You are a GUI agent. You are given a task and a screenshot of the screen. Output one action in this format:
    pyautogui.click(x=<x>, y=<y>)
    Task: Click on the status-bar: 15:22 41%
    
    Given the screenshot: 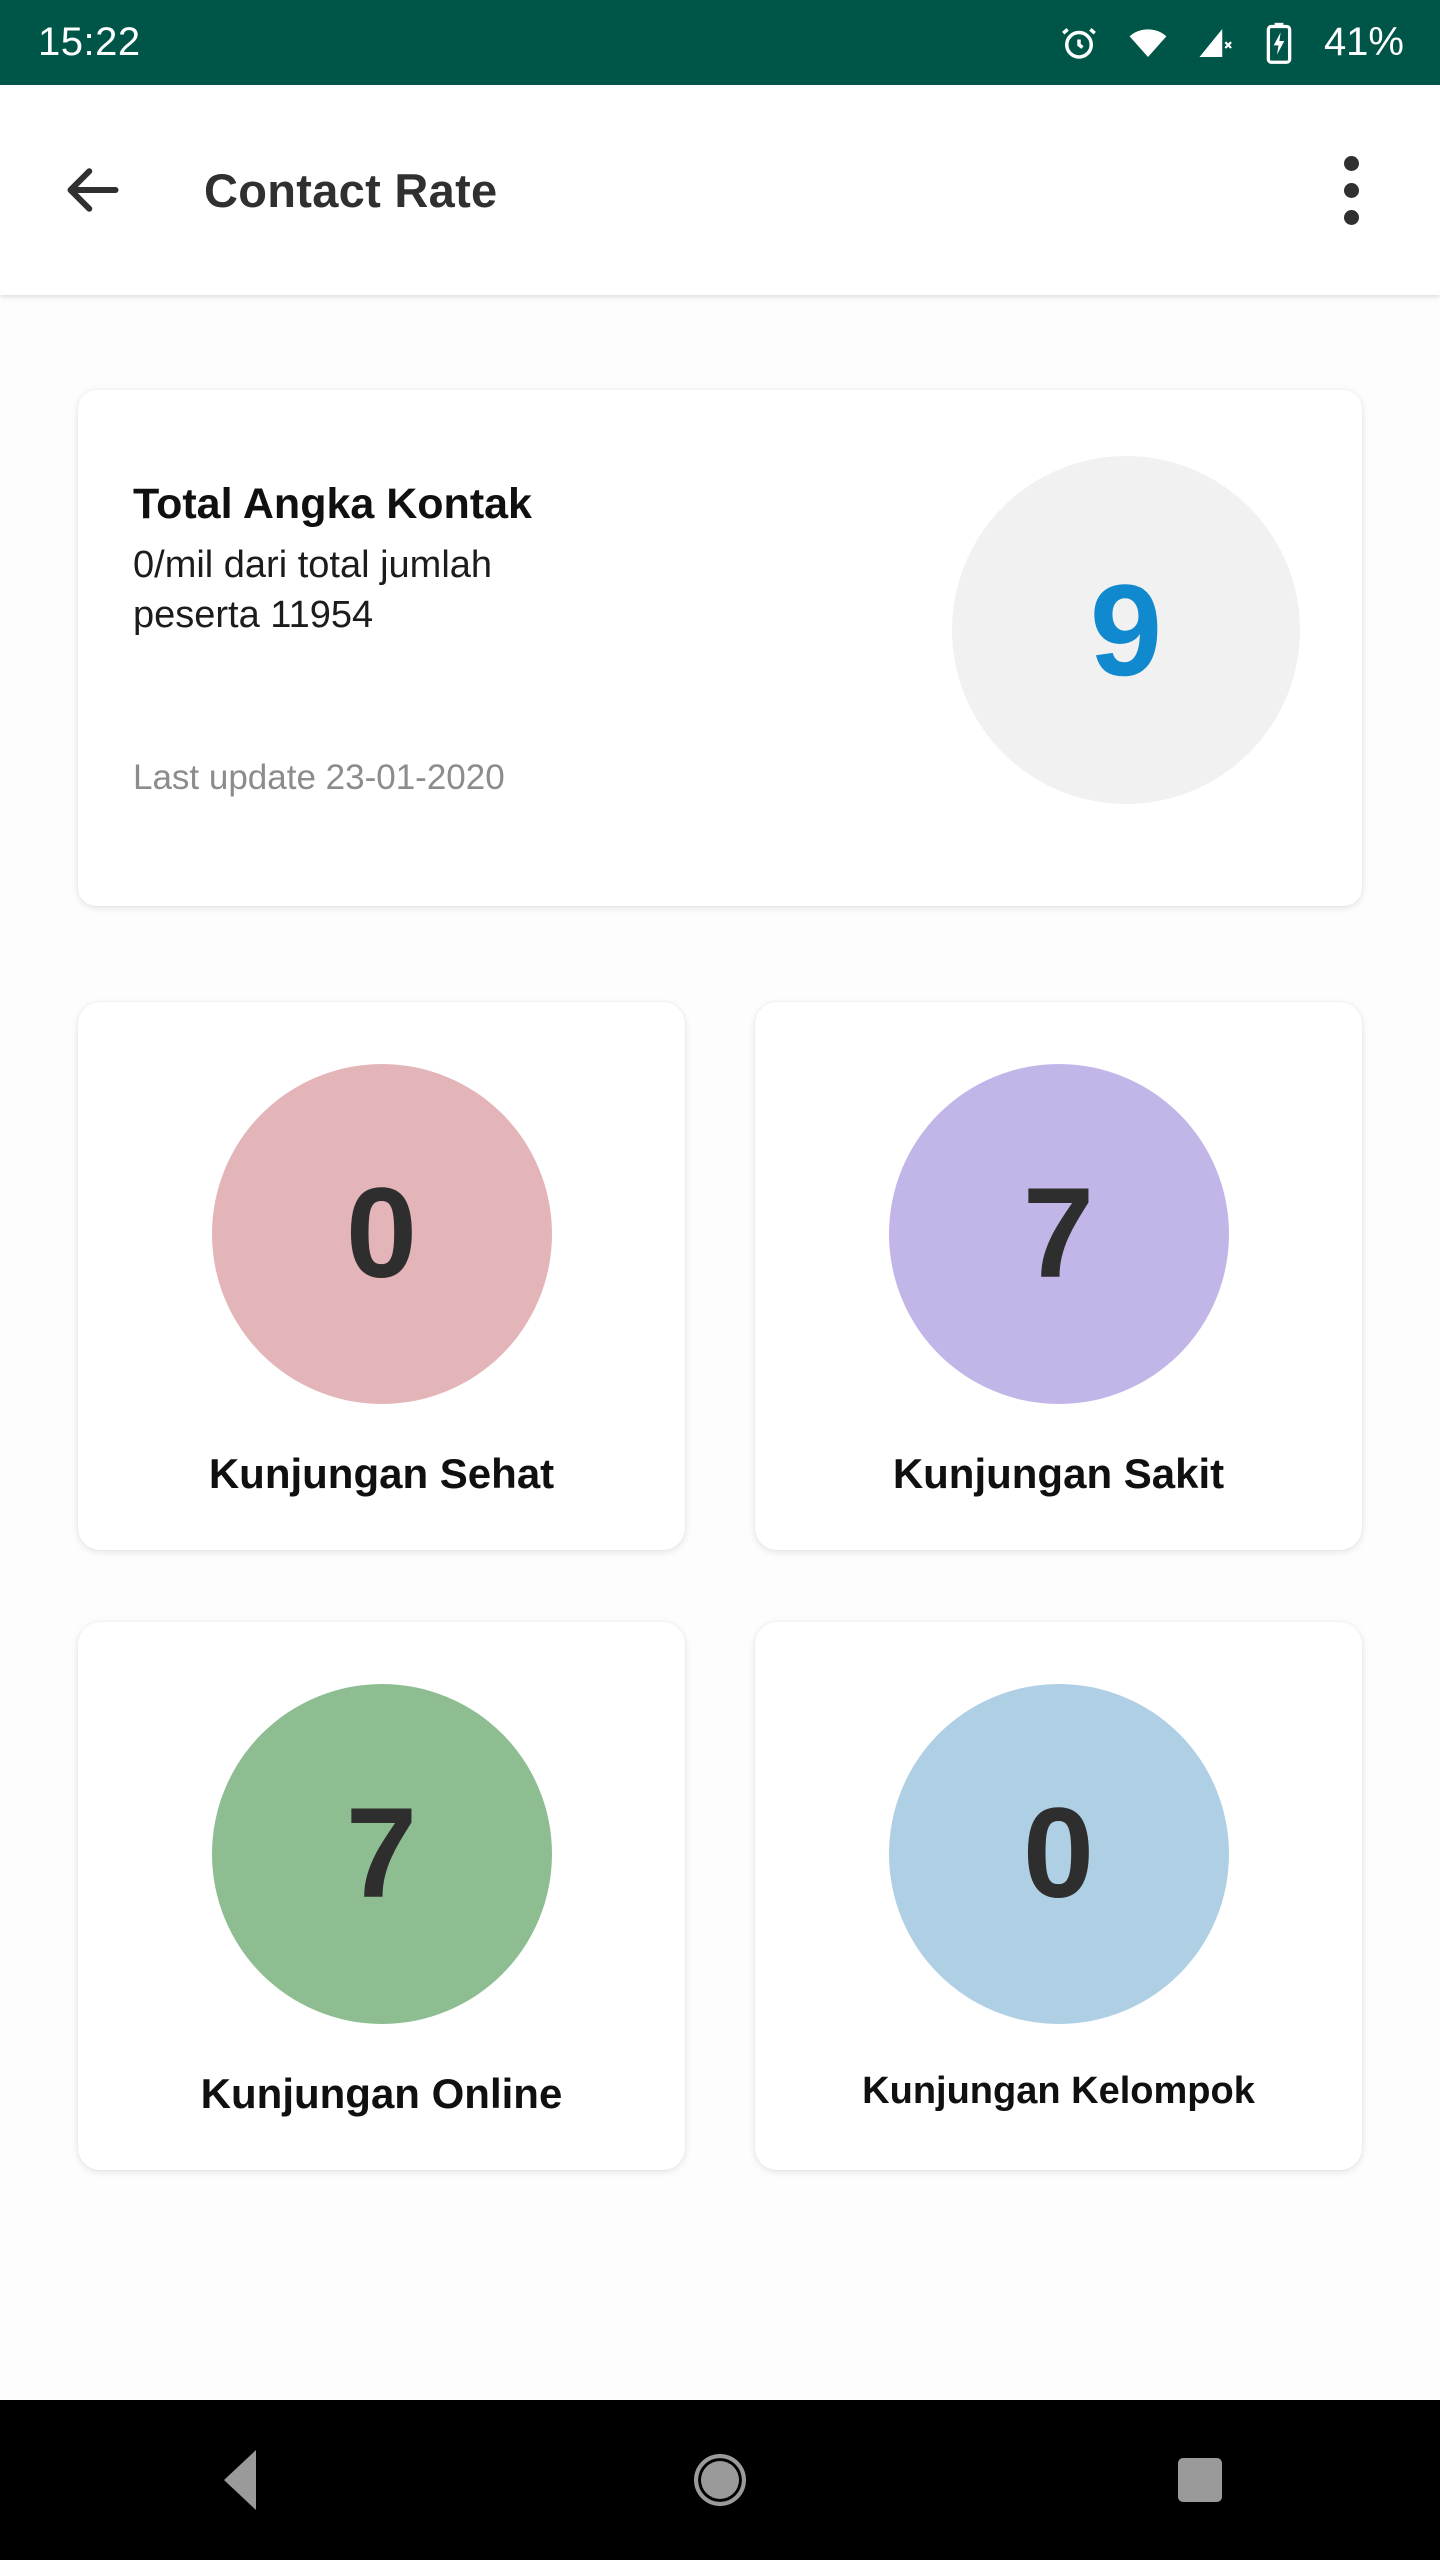 What is the action you would take?
    pyautogui.click(x=720, y=42)
    